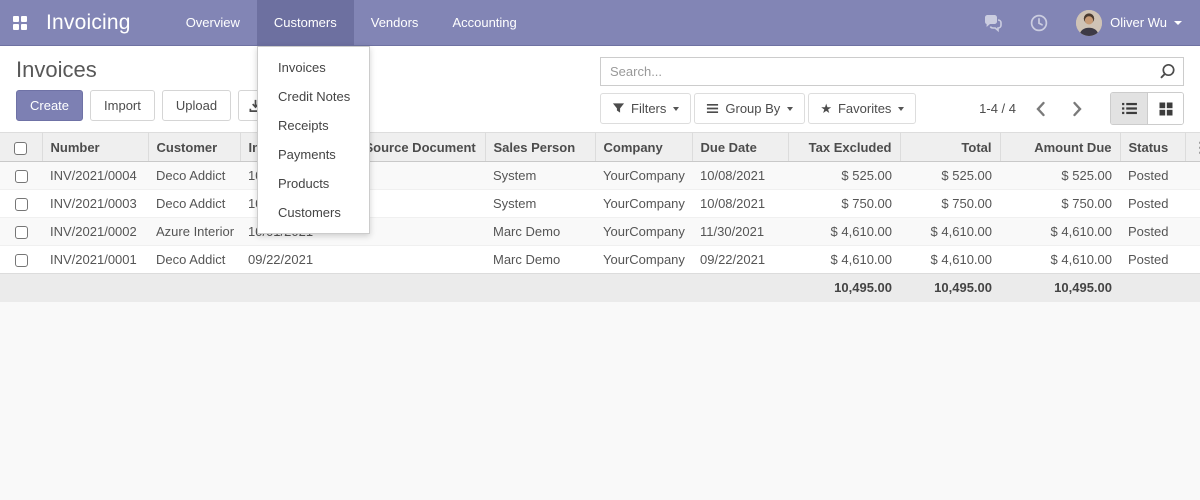 This screenshot has height=500, width=1200. I want to click on cell-customer: Azure Interior, so click(194, 231).